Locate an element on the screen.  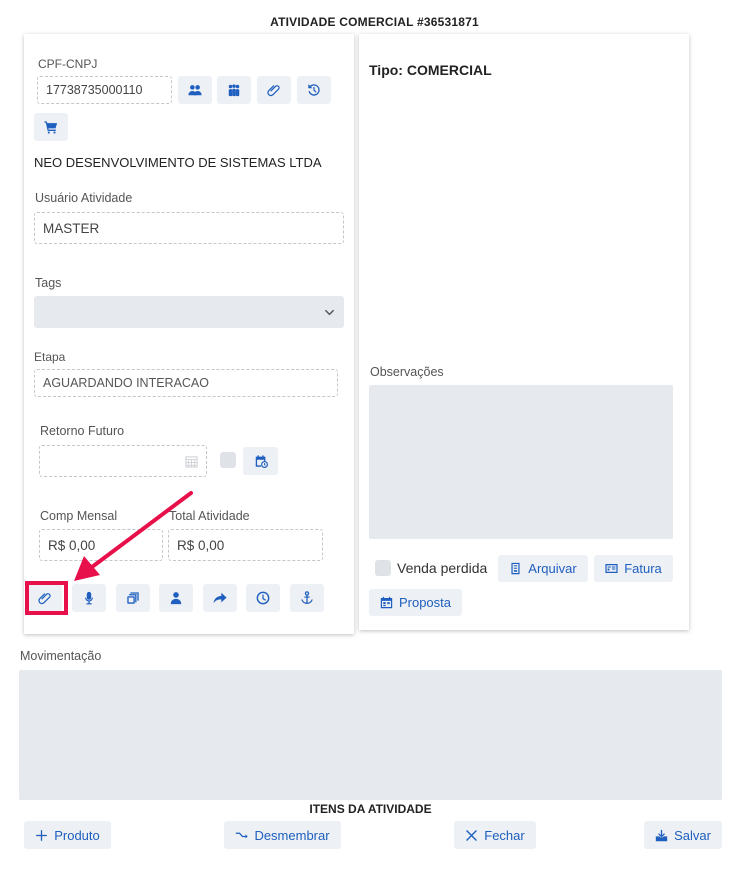
comp-input: R$ 0,00 is located at coordinates (101, 545).